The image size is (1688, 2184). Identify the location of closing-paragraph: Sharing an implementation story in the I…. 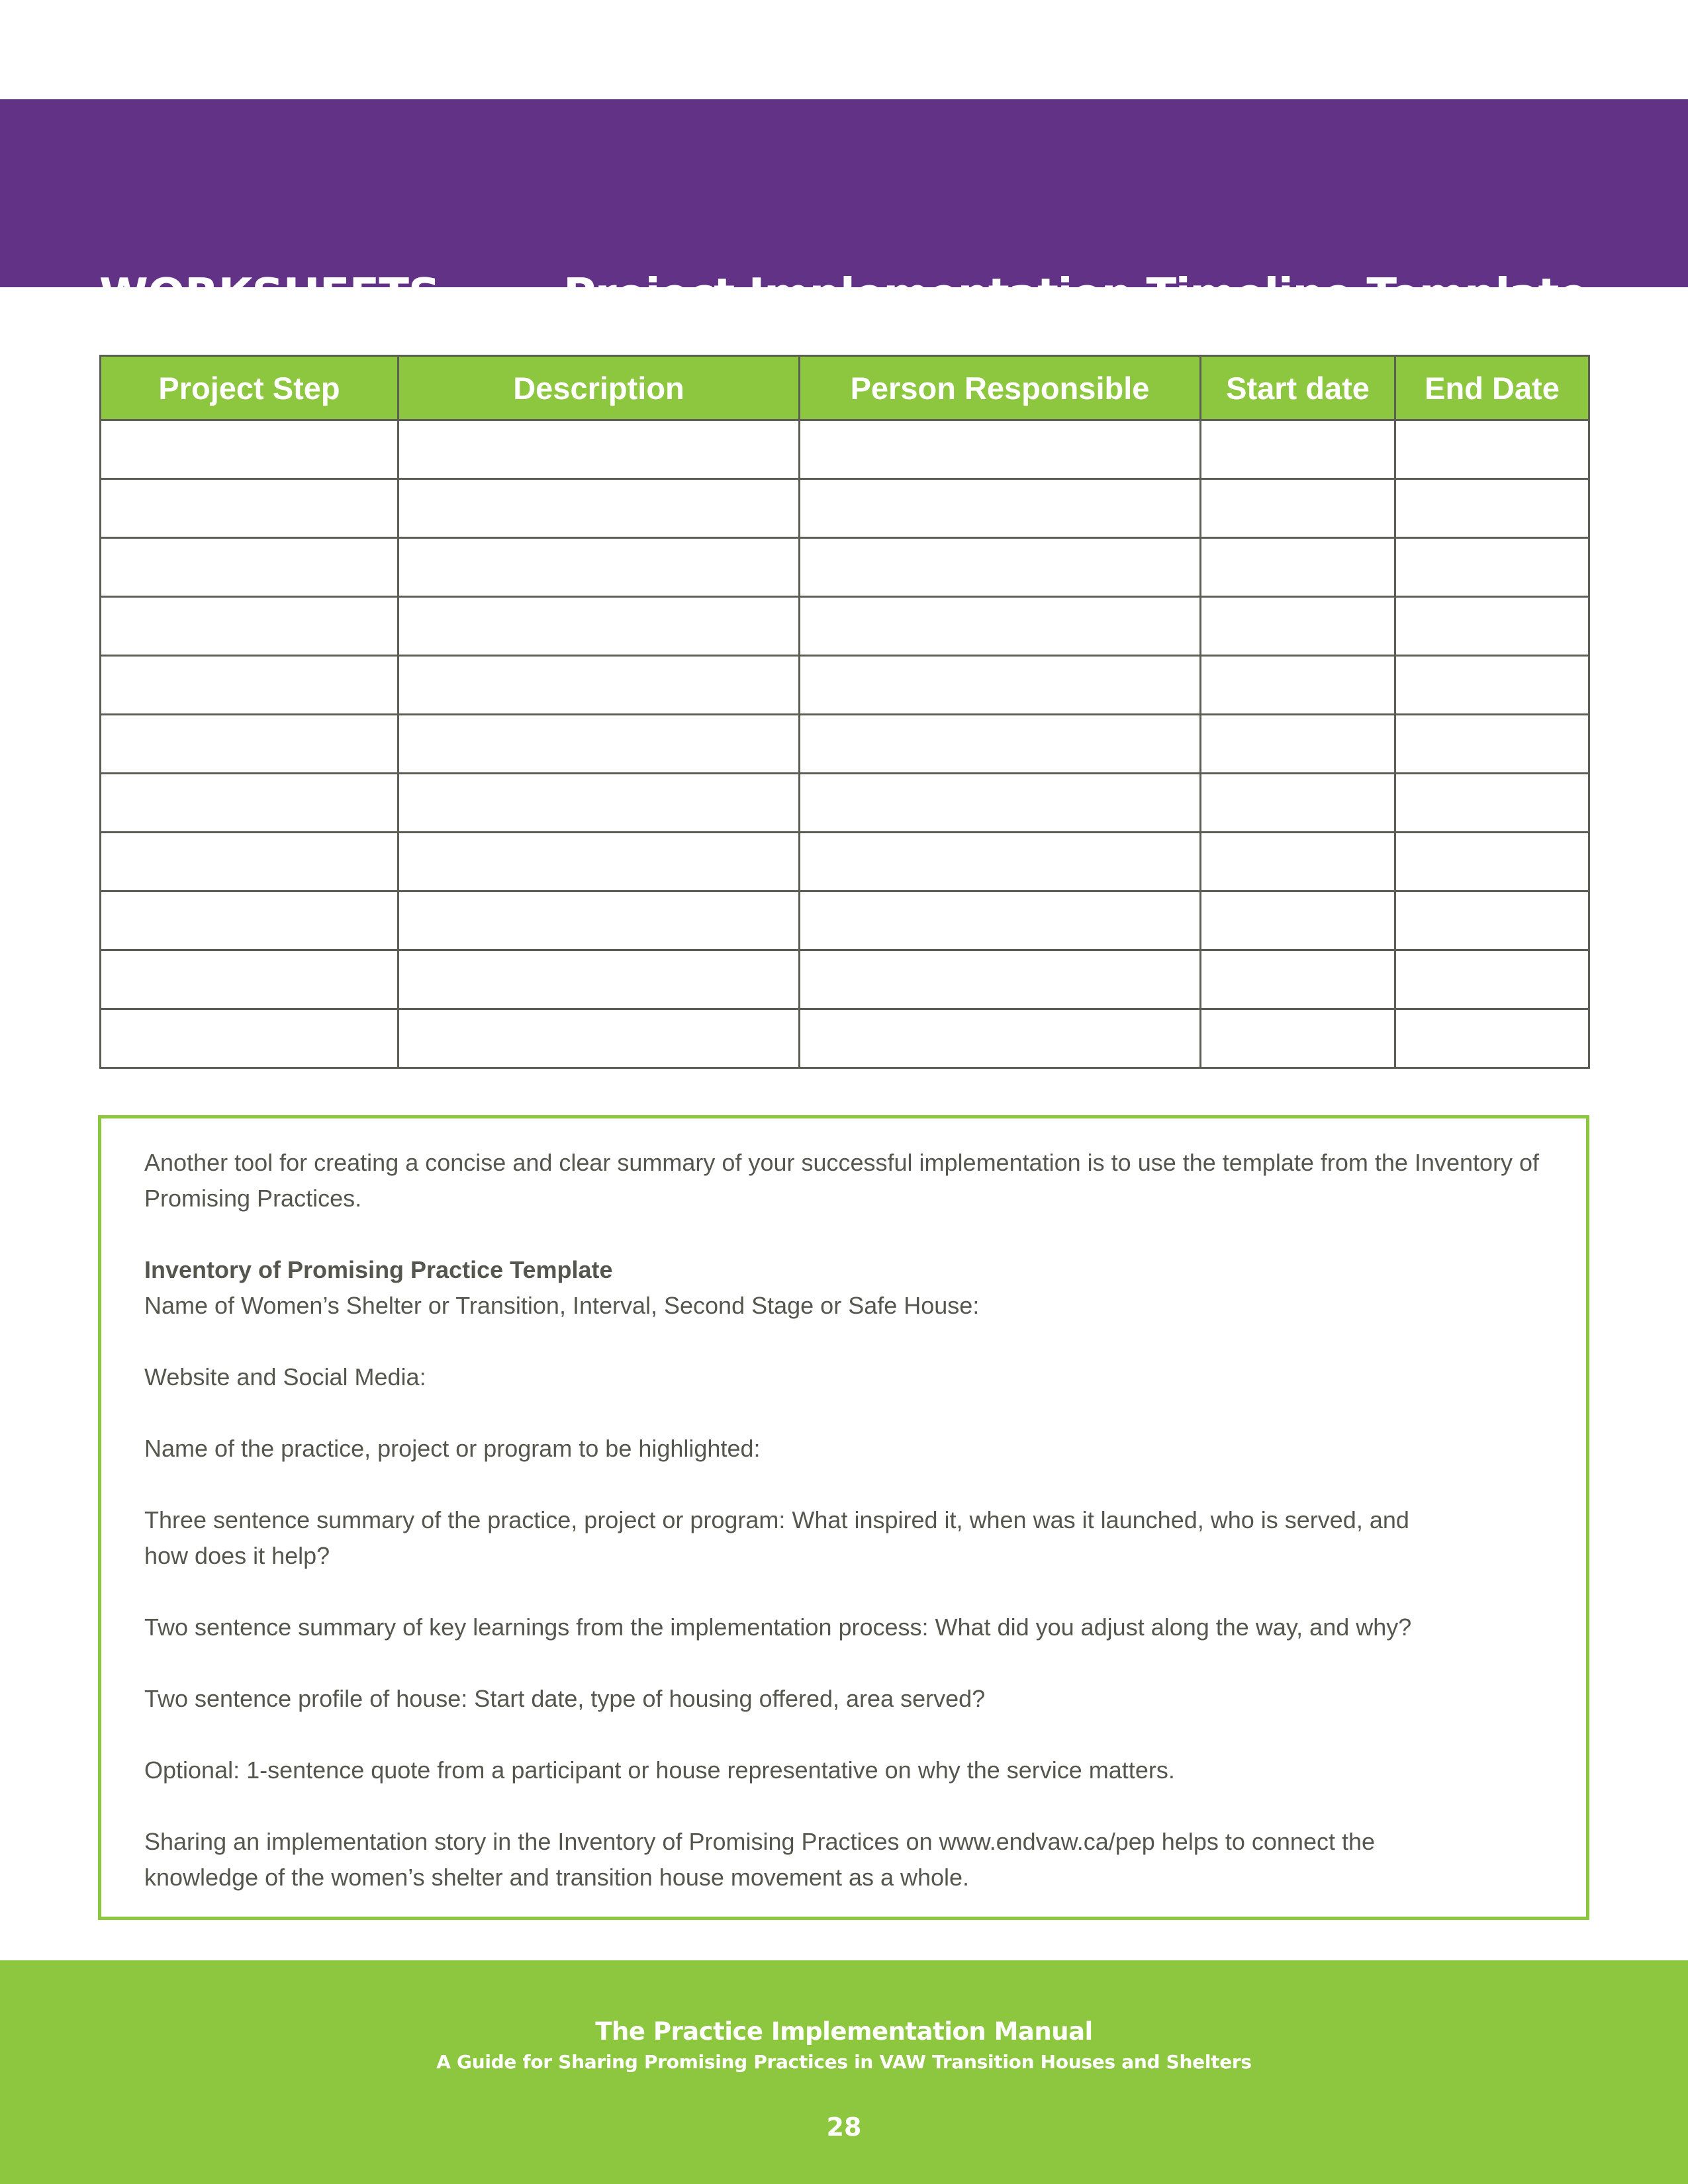
(760, 1860).